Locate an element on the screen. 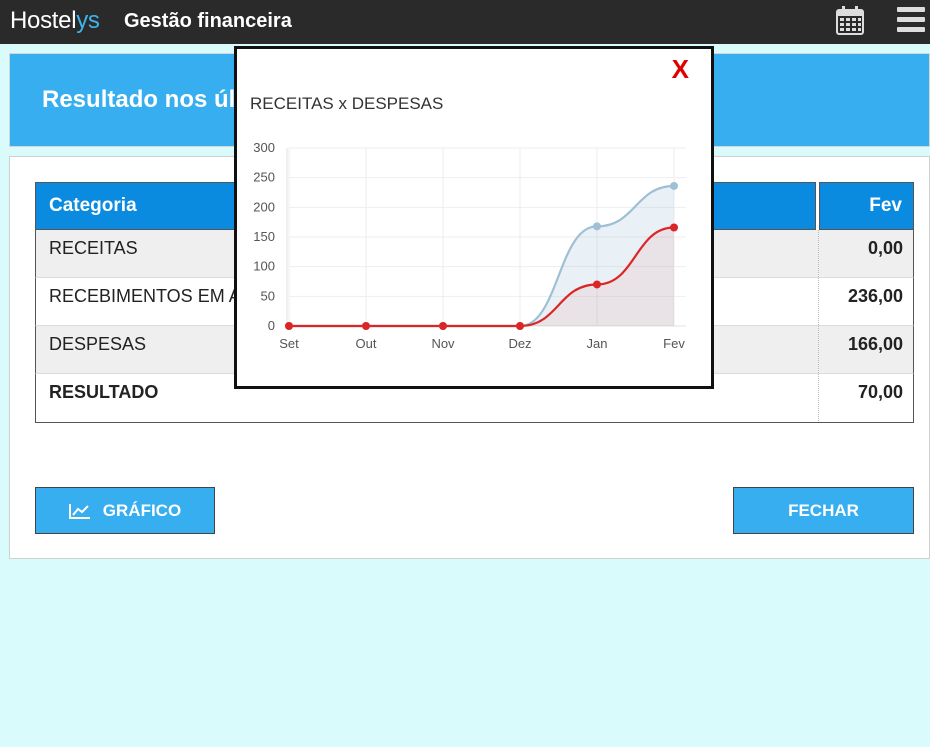 The image size is (930, 747). y-tick-label: 200 is located at coordinates (264, 206).